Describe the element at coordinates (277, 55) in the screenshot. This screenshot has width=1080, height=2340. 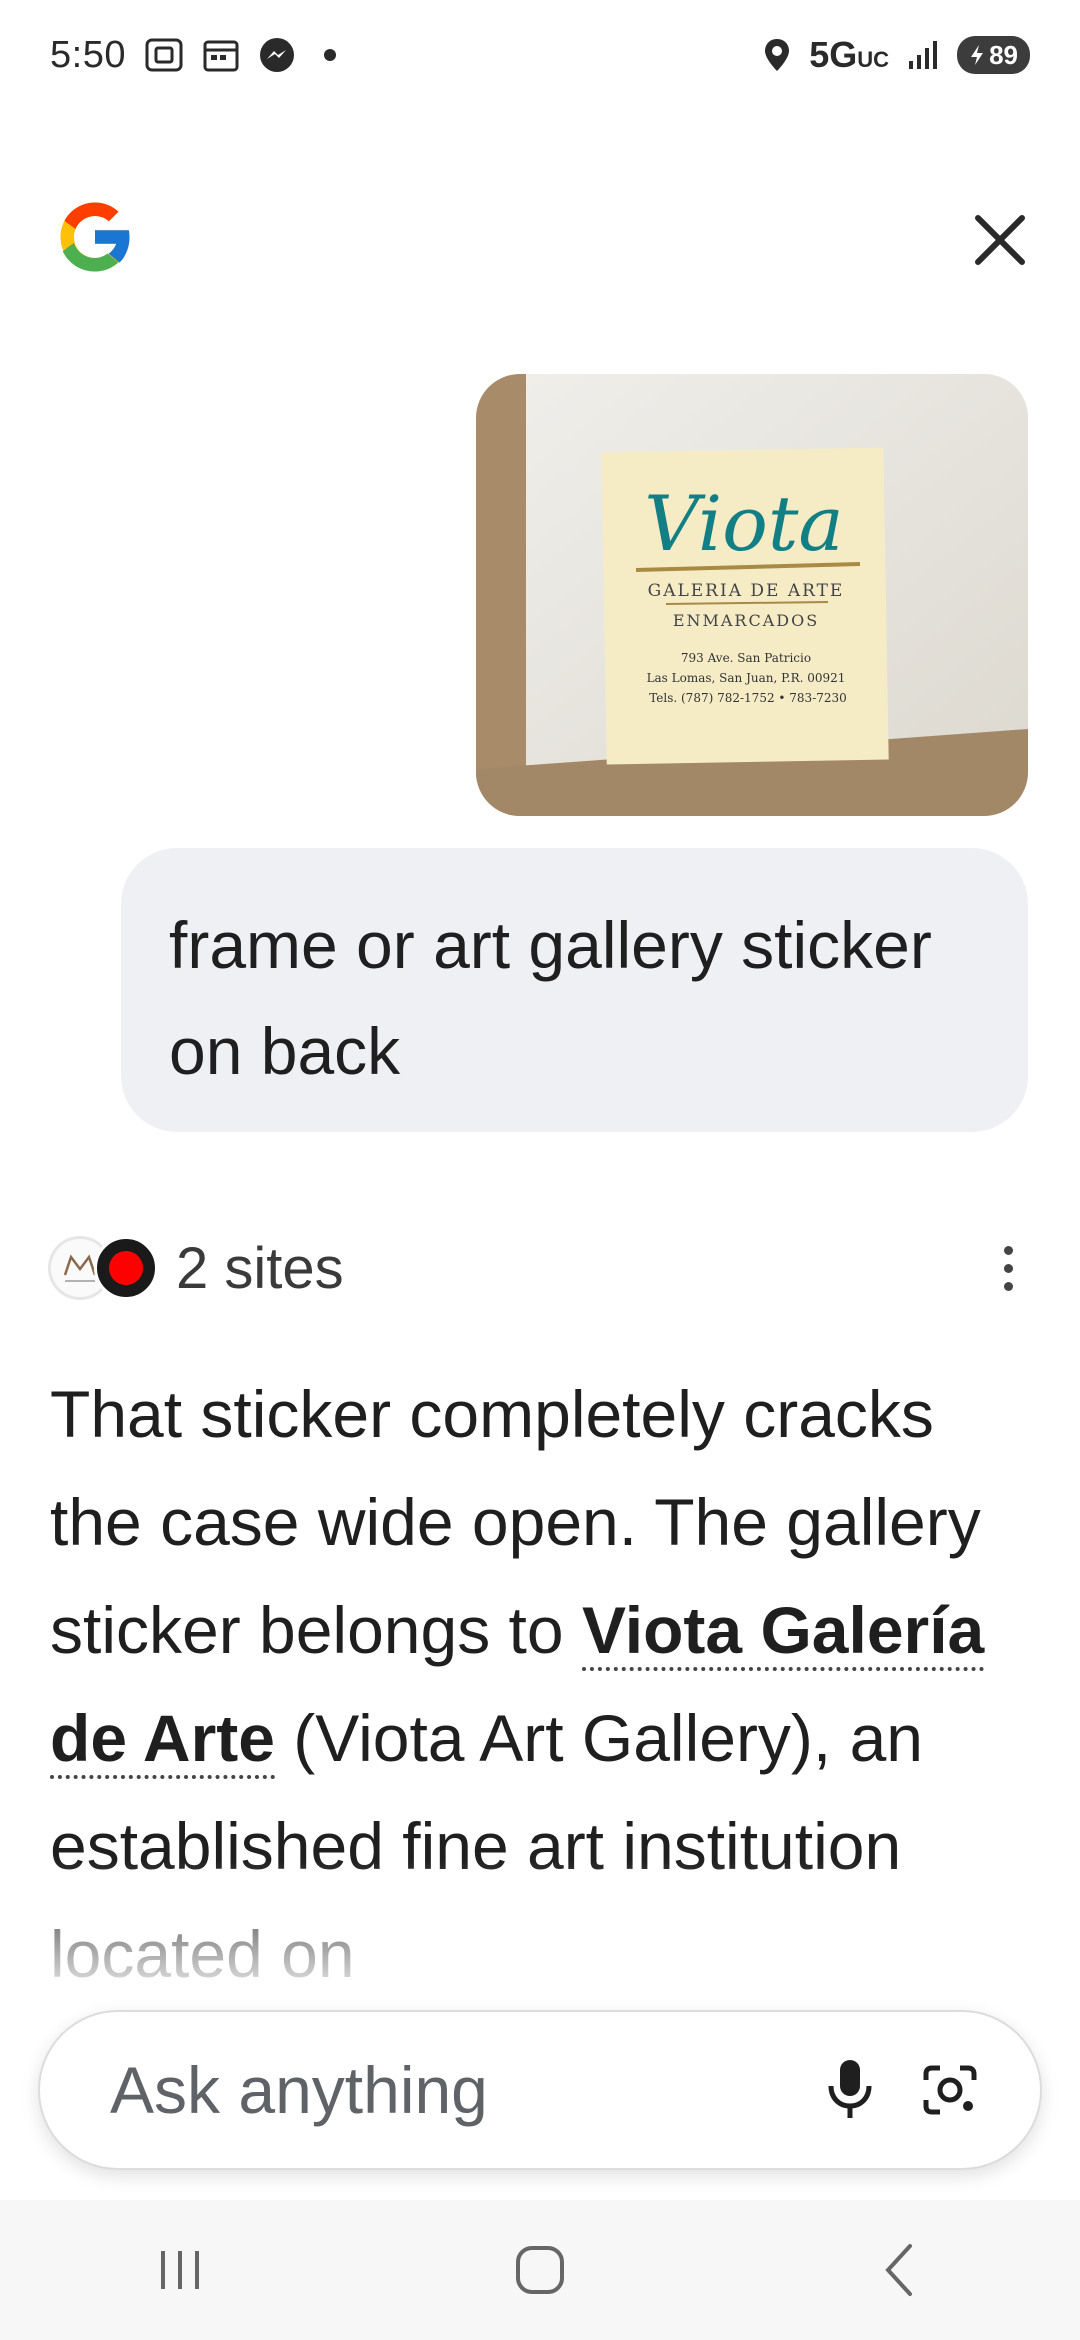
I see `messenger-icon` at that location.